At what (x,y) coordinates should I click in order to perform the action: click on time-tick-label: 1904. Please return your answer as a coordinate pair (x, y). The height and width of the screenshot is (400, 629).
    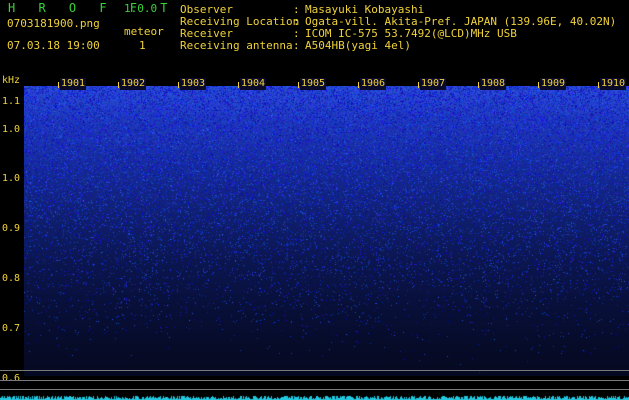
    Looking at the image, I should click on (253, 84).